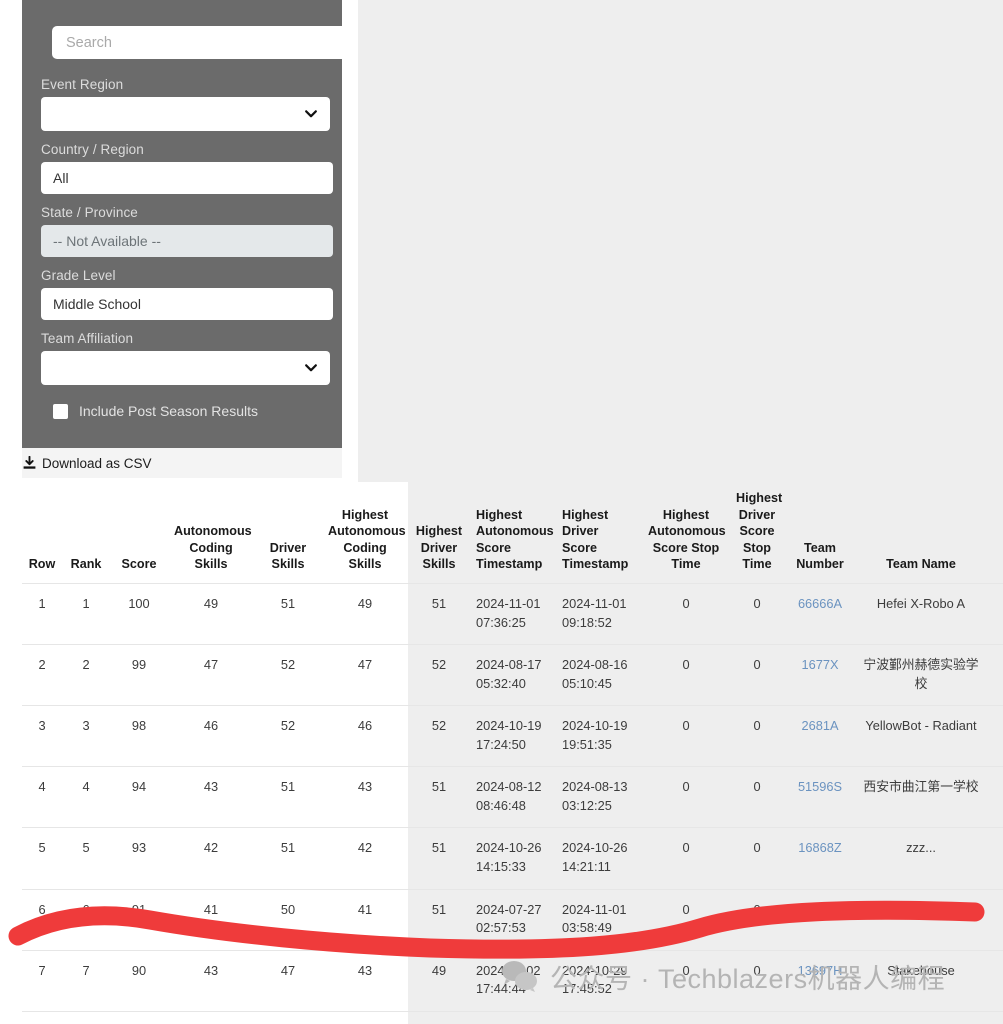  I want to click on th-rank: Rank, so click(86, 533).